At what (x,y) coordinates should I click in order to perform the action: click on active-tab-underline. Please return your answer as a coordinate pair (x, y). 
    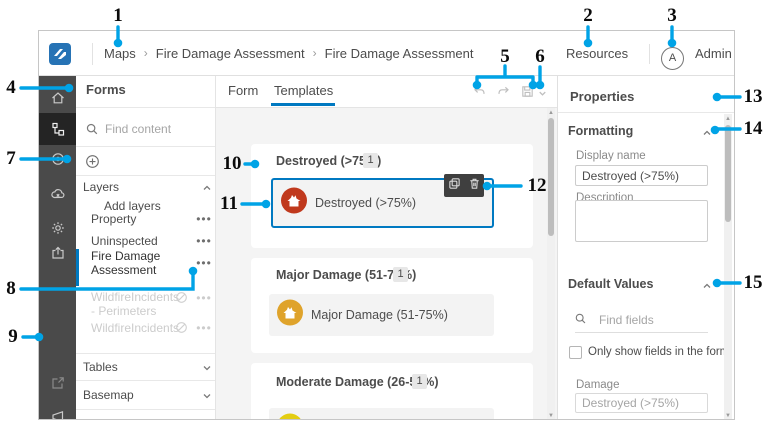
    Looking at the image, I should click on (303, 104).